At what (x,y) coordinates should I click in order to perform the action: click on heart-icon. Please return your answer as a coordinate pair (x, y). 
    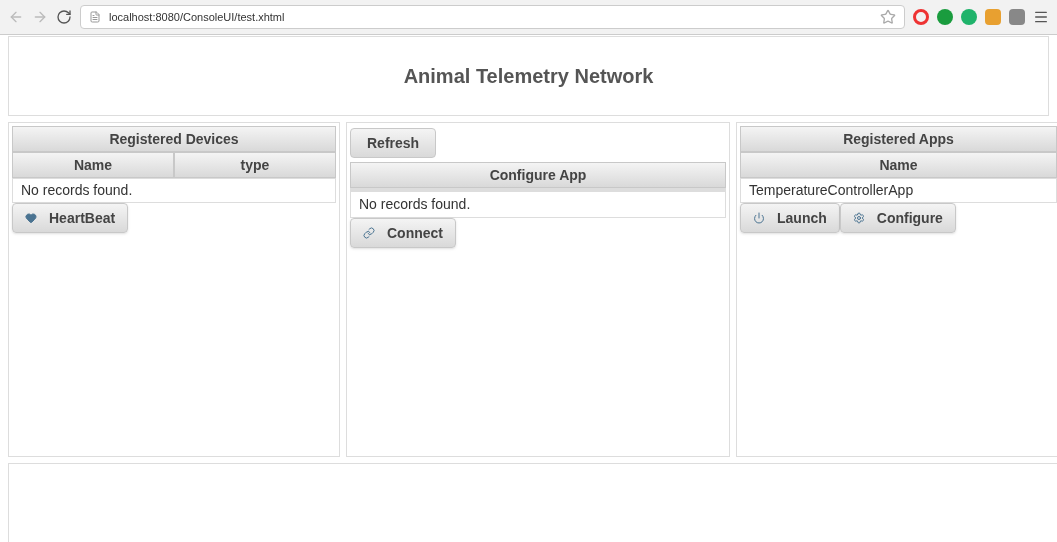
    Looking at the image, I should click on (31, 218).